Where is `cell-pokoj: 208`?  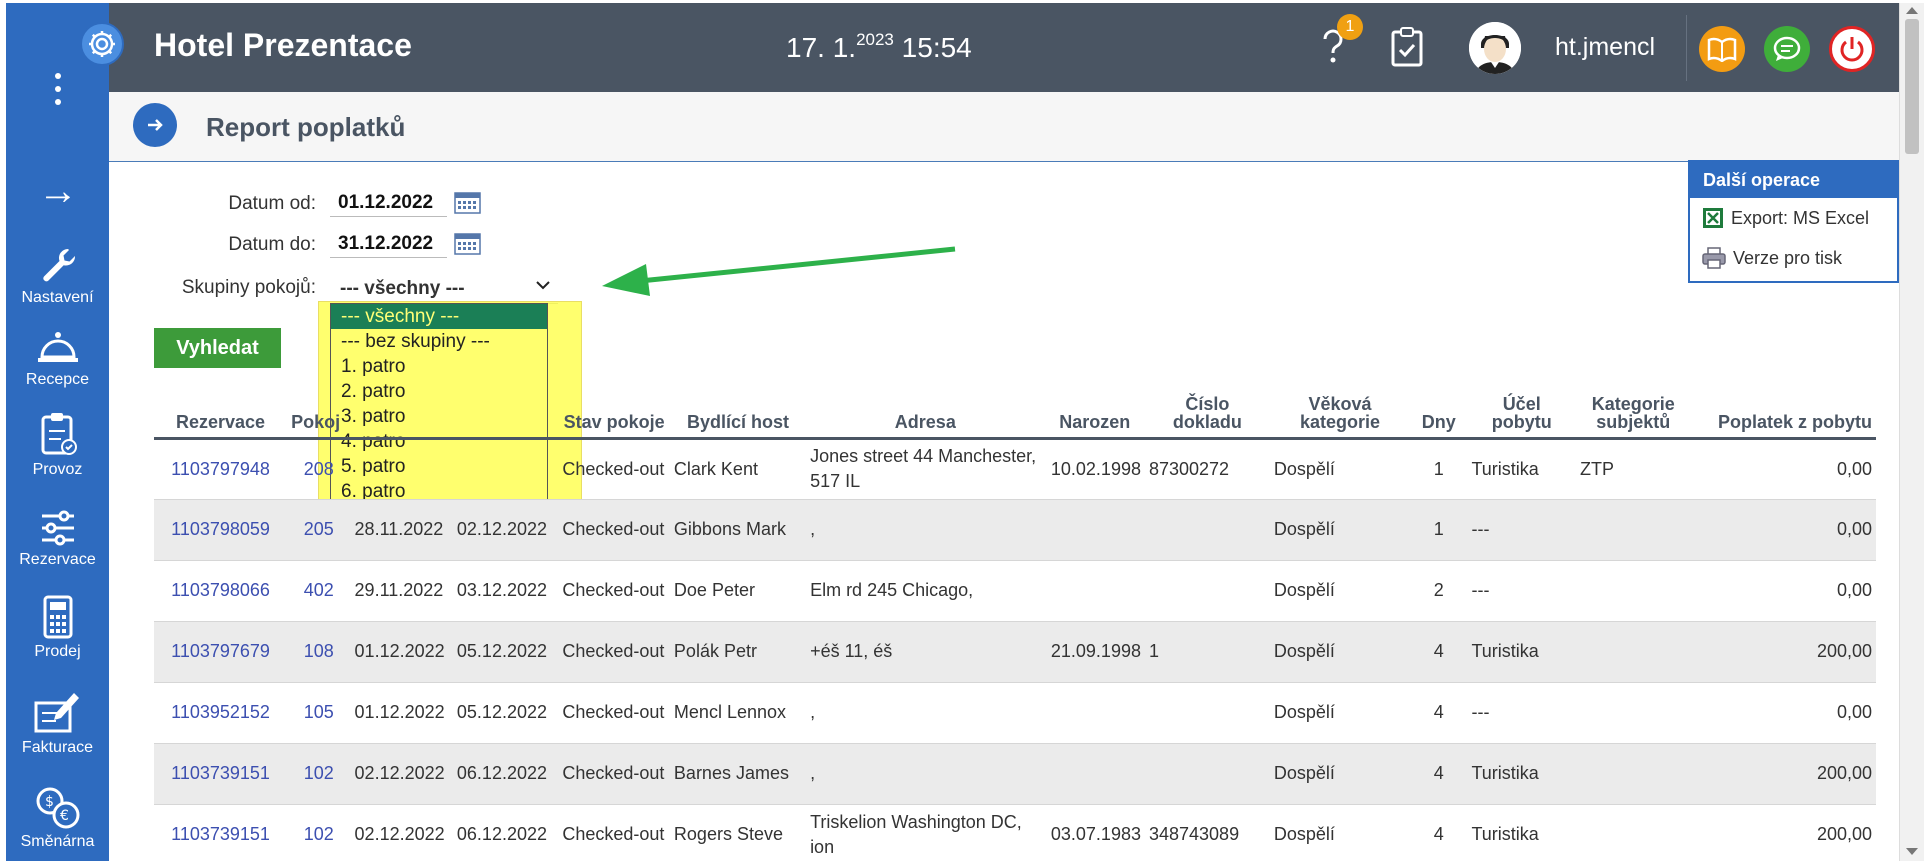
cell-pokoj: 208 is located at coordinates (319, 469).